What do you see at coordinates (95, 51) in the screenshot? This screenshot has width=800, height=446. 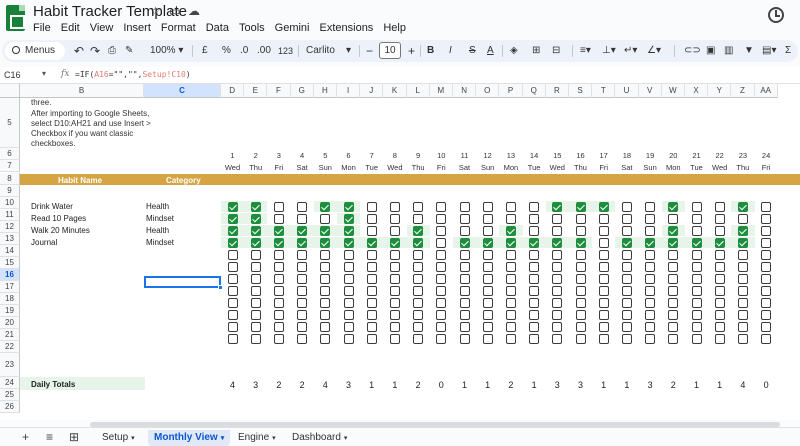 I see `redo-icon: ↷` at bounding box center [95, 51].